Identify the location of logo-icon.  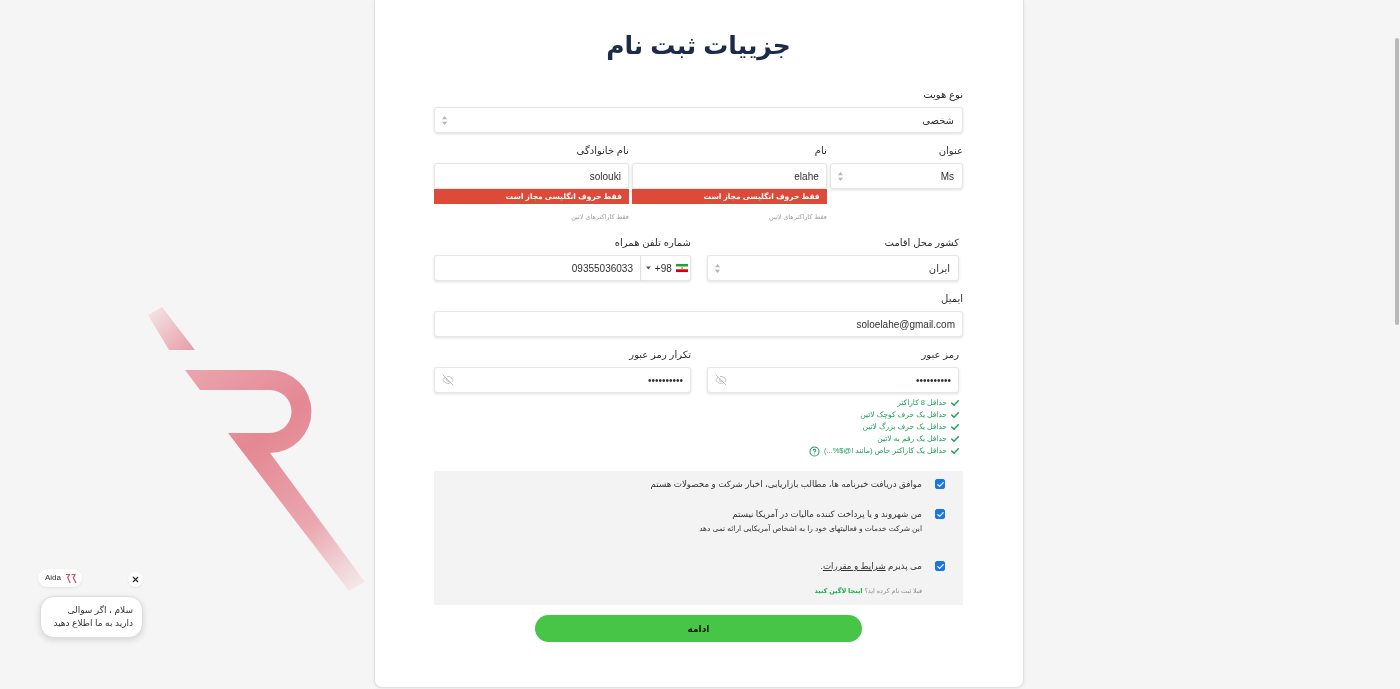
(71, 578).